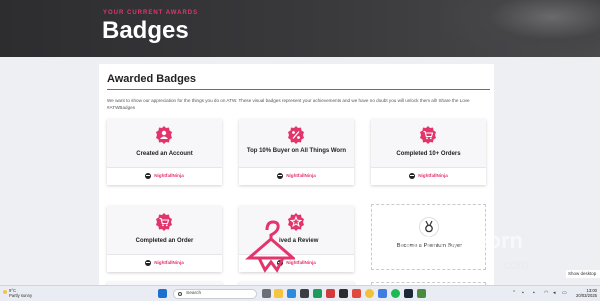 This screenshot has height=301, width=600. I want to click on watermark-text: allthingsworn, so click(451, 240).